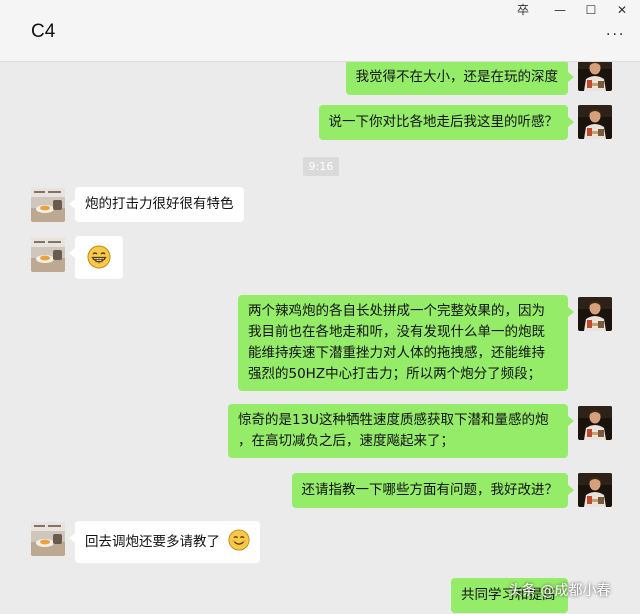  What do you see at coordinates (152, 542) in the screenshot?
I see `message-text: 回去调炮还要多请教了` at bounding box center [152, 542].